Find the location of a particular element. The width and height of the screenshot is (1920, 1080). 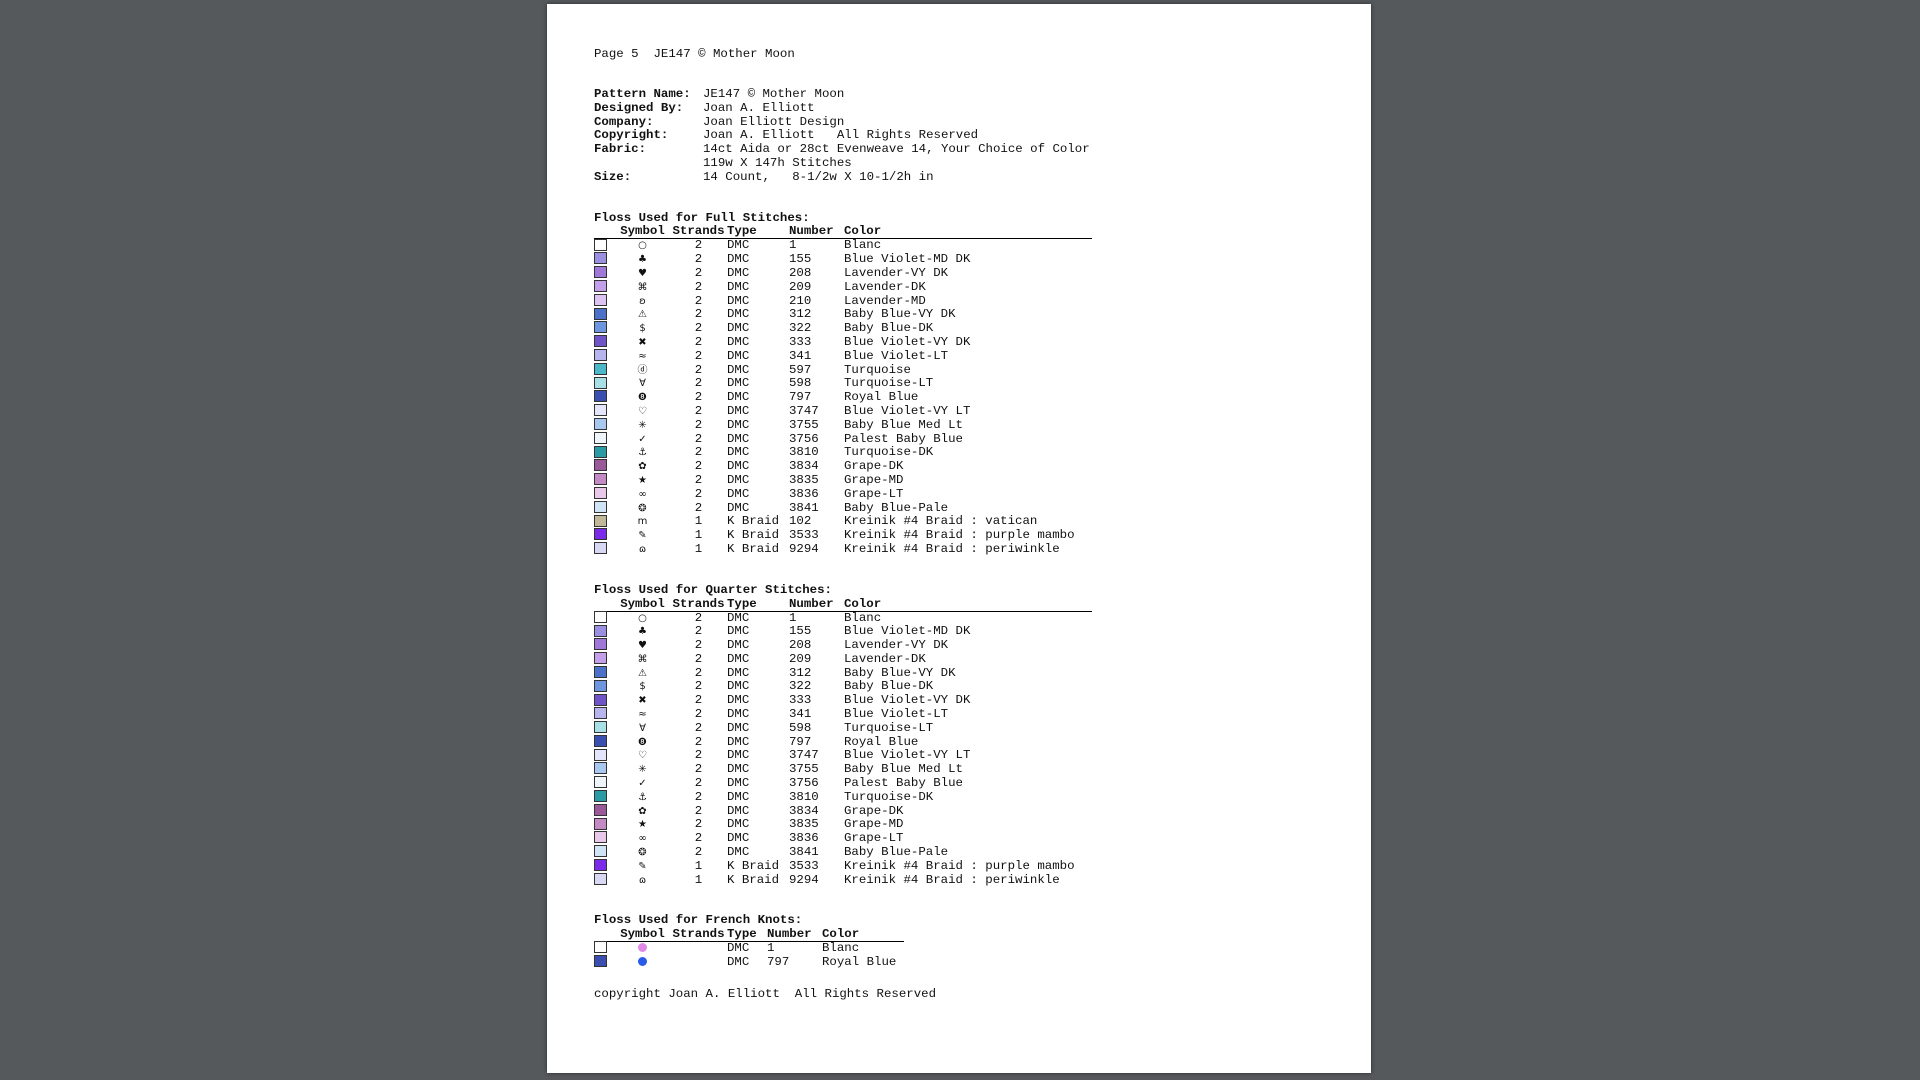

number-cell: 3533 is located at coordinates (804, 865).